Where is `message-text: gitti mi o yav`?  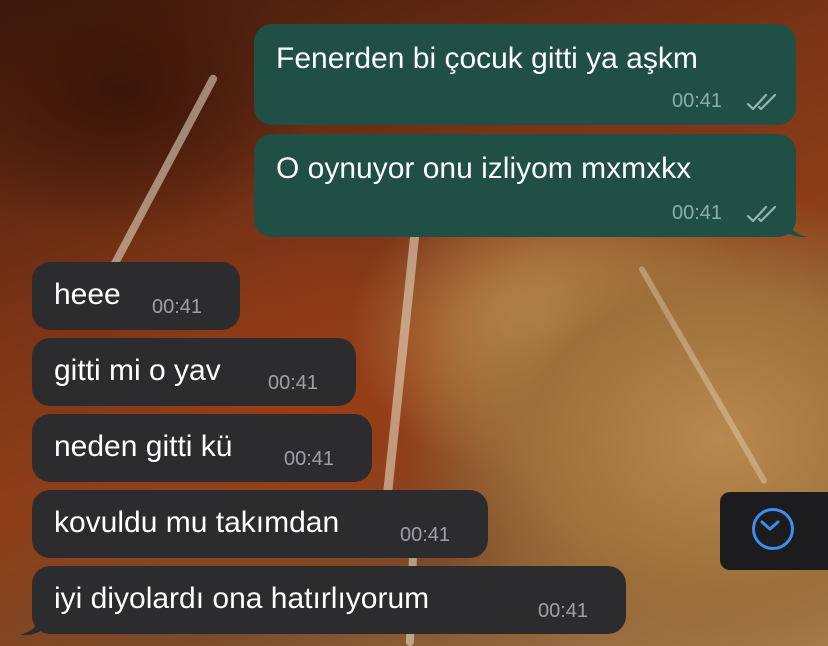
message-text: gitti mi o yav is located at coordinates (137, 370).